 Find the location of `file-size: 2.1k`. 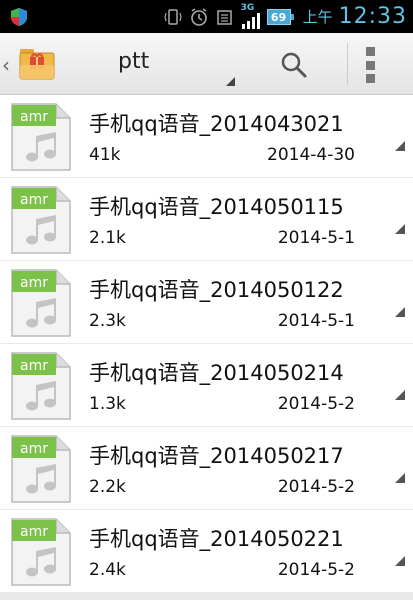

file-size: 2.1k is located at coordinates (107, 238).